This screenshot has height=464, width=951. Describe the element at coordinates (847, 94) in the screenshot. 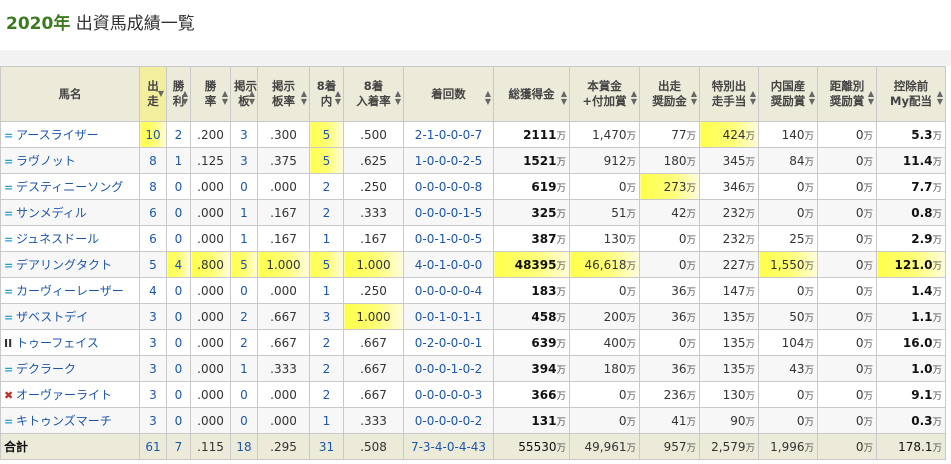

I see `column-header-distance: 距離別 奨励賞 ▲ ▼` at that location.